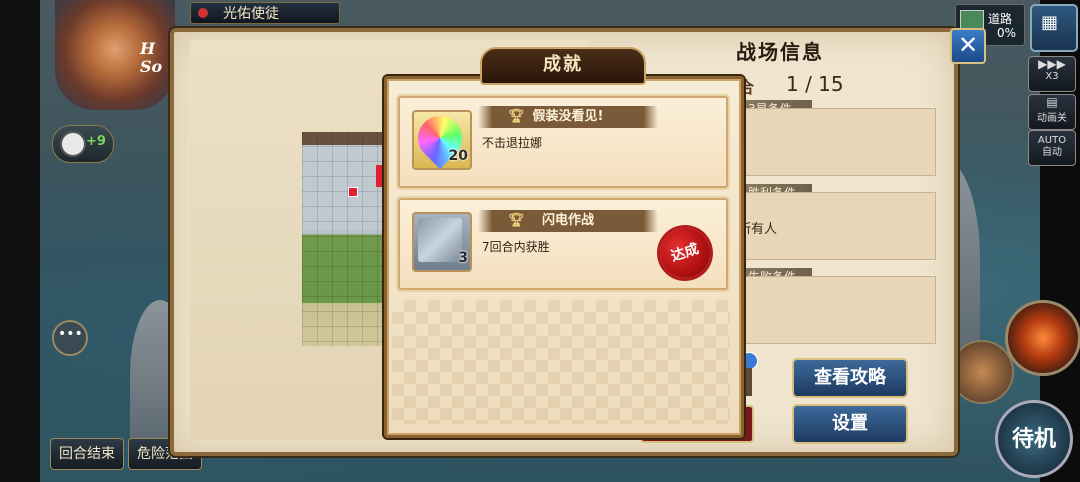  Describe the element at coordinates (837, 310) in the screenshot. I see `defeat-condition-box` at that location.